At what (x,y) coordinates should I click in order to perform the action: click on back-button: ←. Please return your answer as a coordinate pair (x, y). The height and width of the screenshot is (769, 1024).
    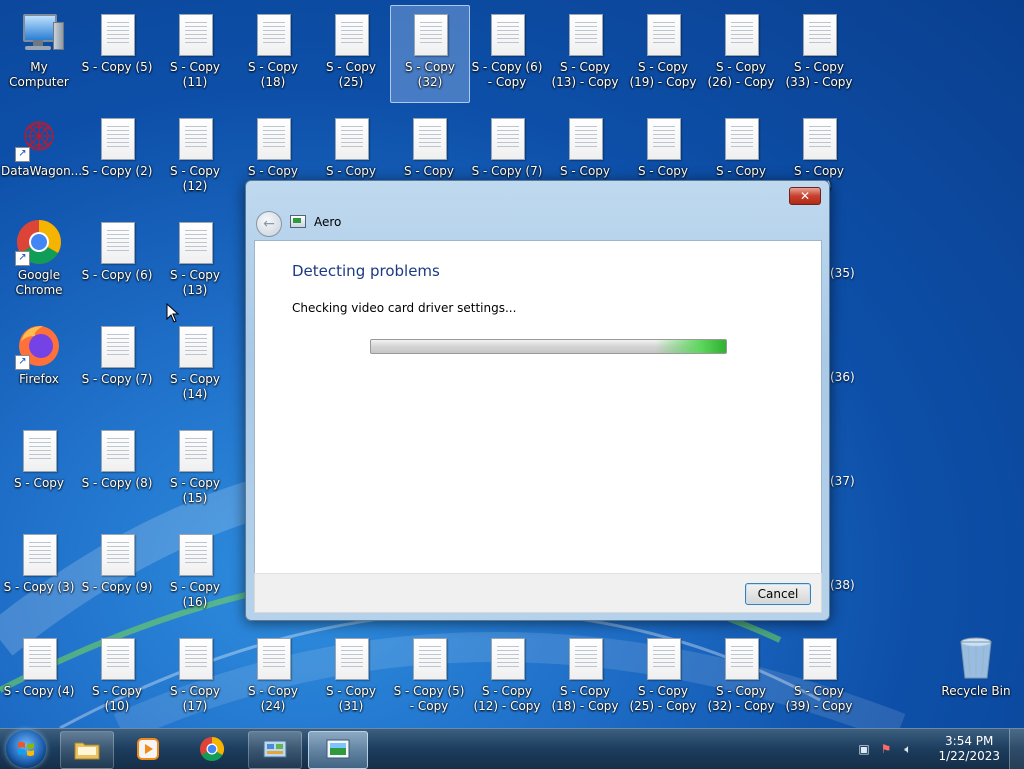
    Looking at the image, I should click on (269, 224).